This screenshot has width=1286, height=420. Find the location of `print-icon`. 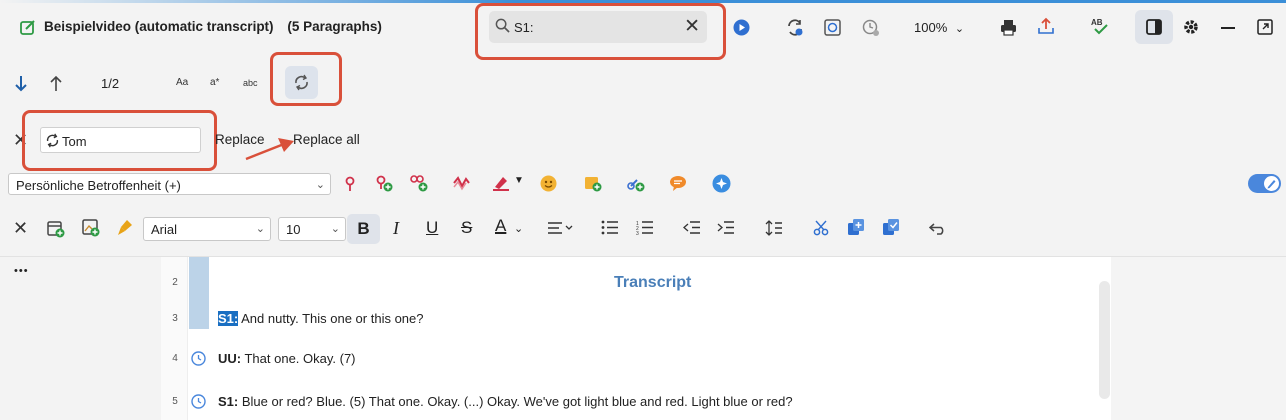

print-icon is located at coordinates (1008, 27).